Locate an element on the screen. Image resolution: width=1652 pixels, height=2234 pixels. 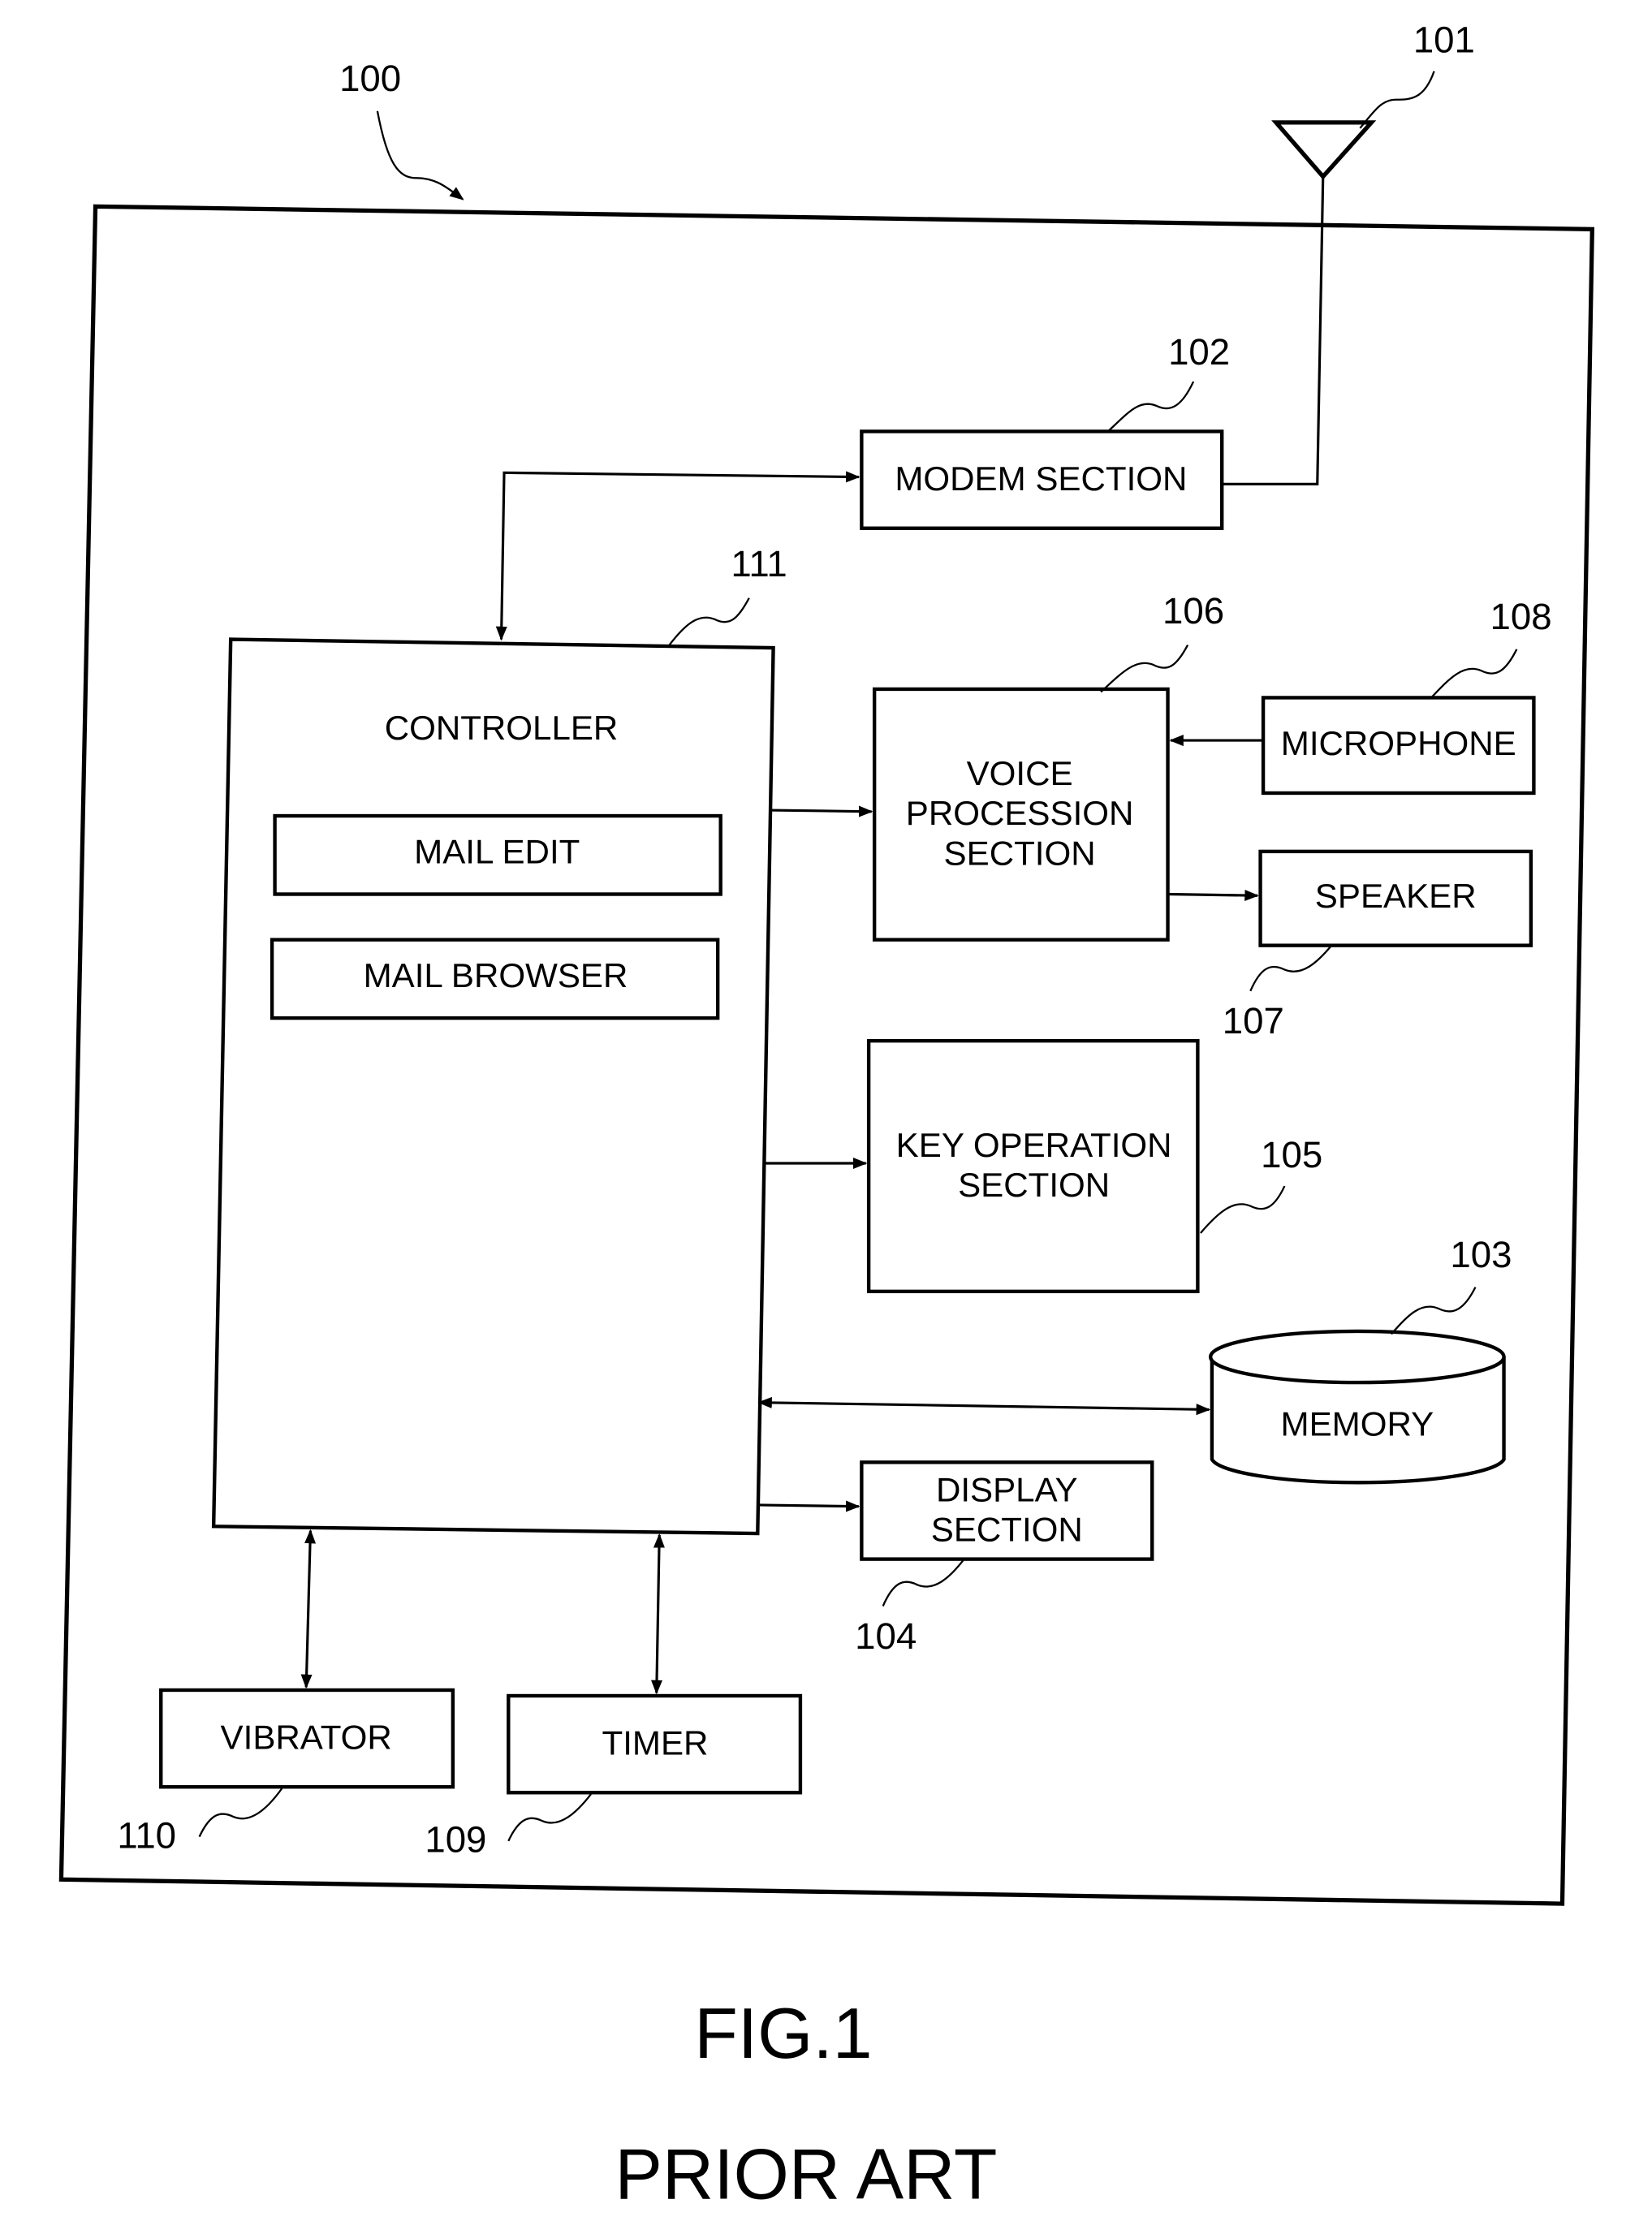
mail-browser-label: MAIL BROWSER is located at coordinates (496, 975).